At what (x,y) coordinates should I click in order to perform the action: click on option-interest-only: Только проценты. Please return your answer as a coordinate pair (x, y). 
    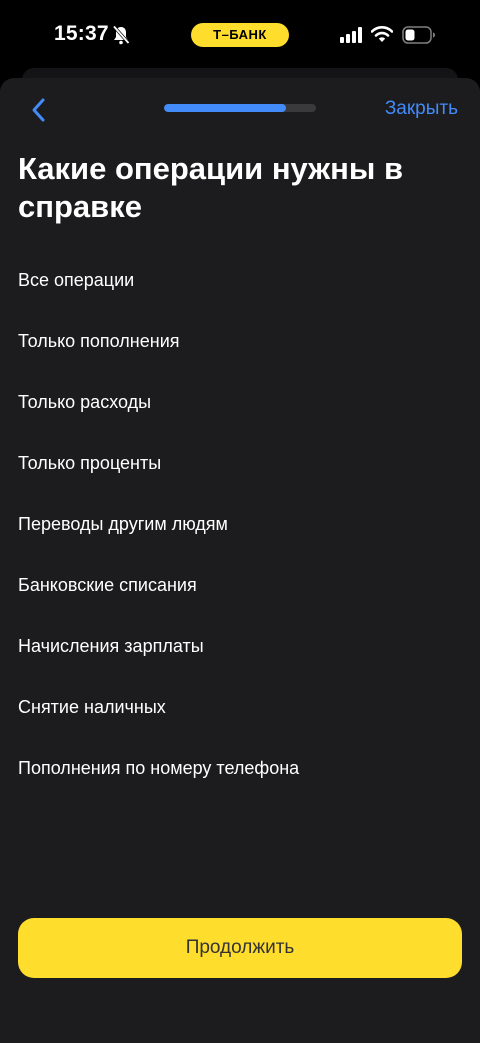
    Looking at the image, I should click on (240, 463).